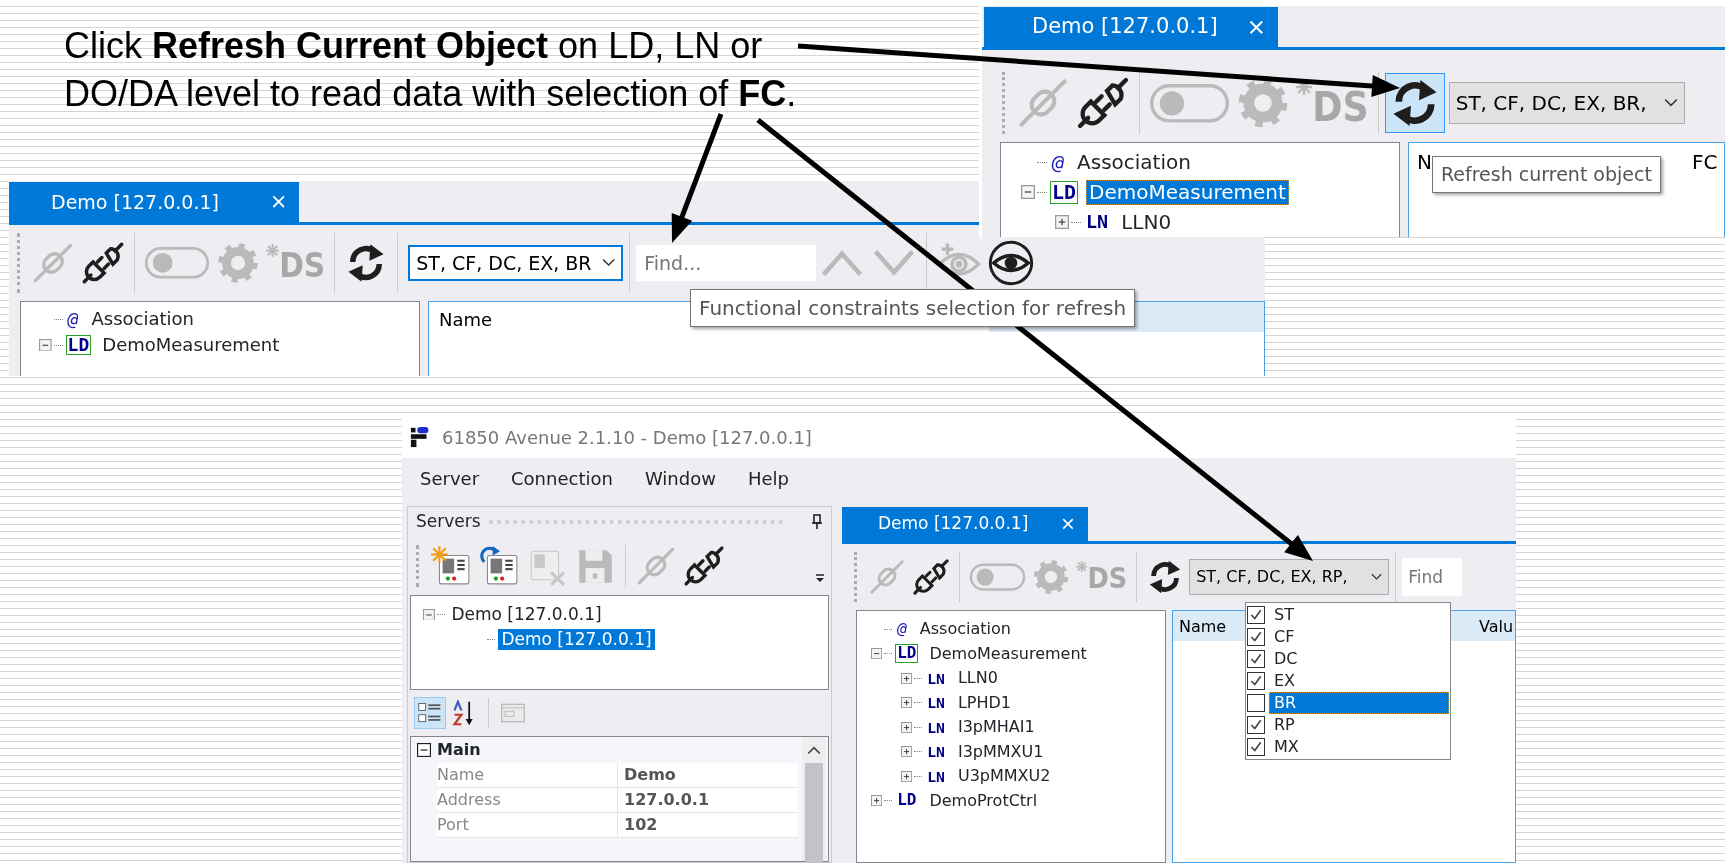  I want to click on fc-option: BR, so click(1359, 703).